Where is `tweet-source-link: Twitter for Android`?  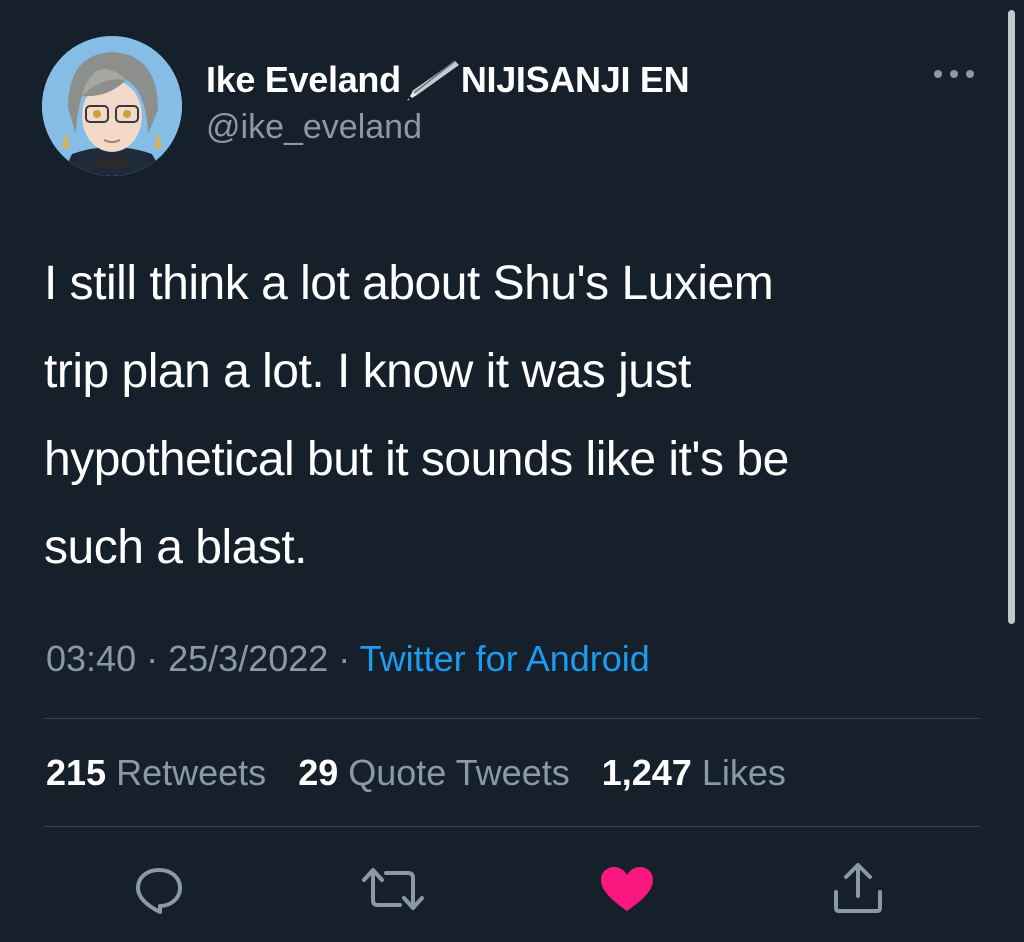 tweet-source-link: Twitter for Android is located at coordinates (505, 658).